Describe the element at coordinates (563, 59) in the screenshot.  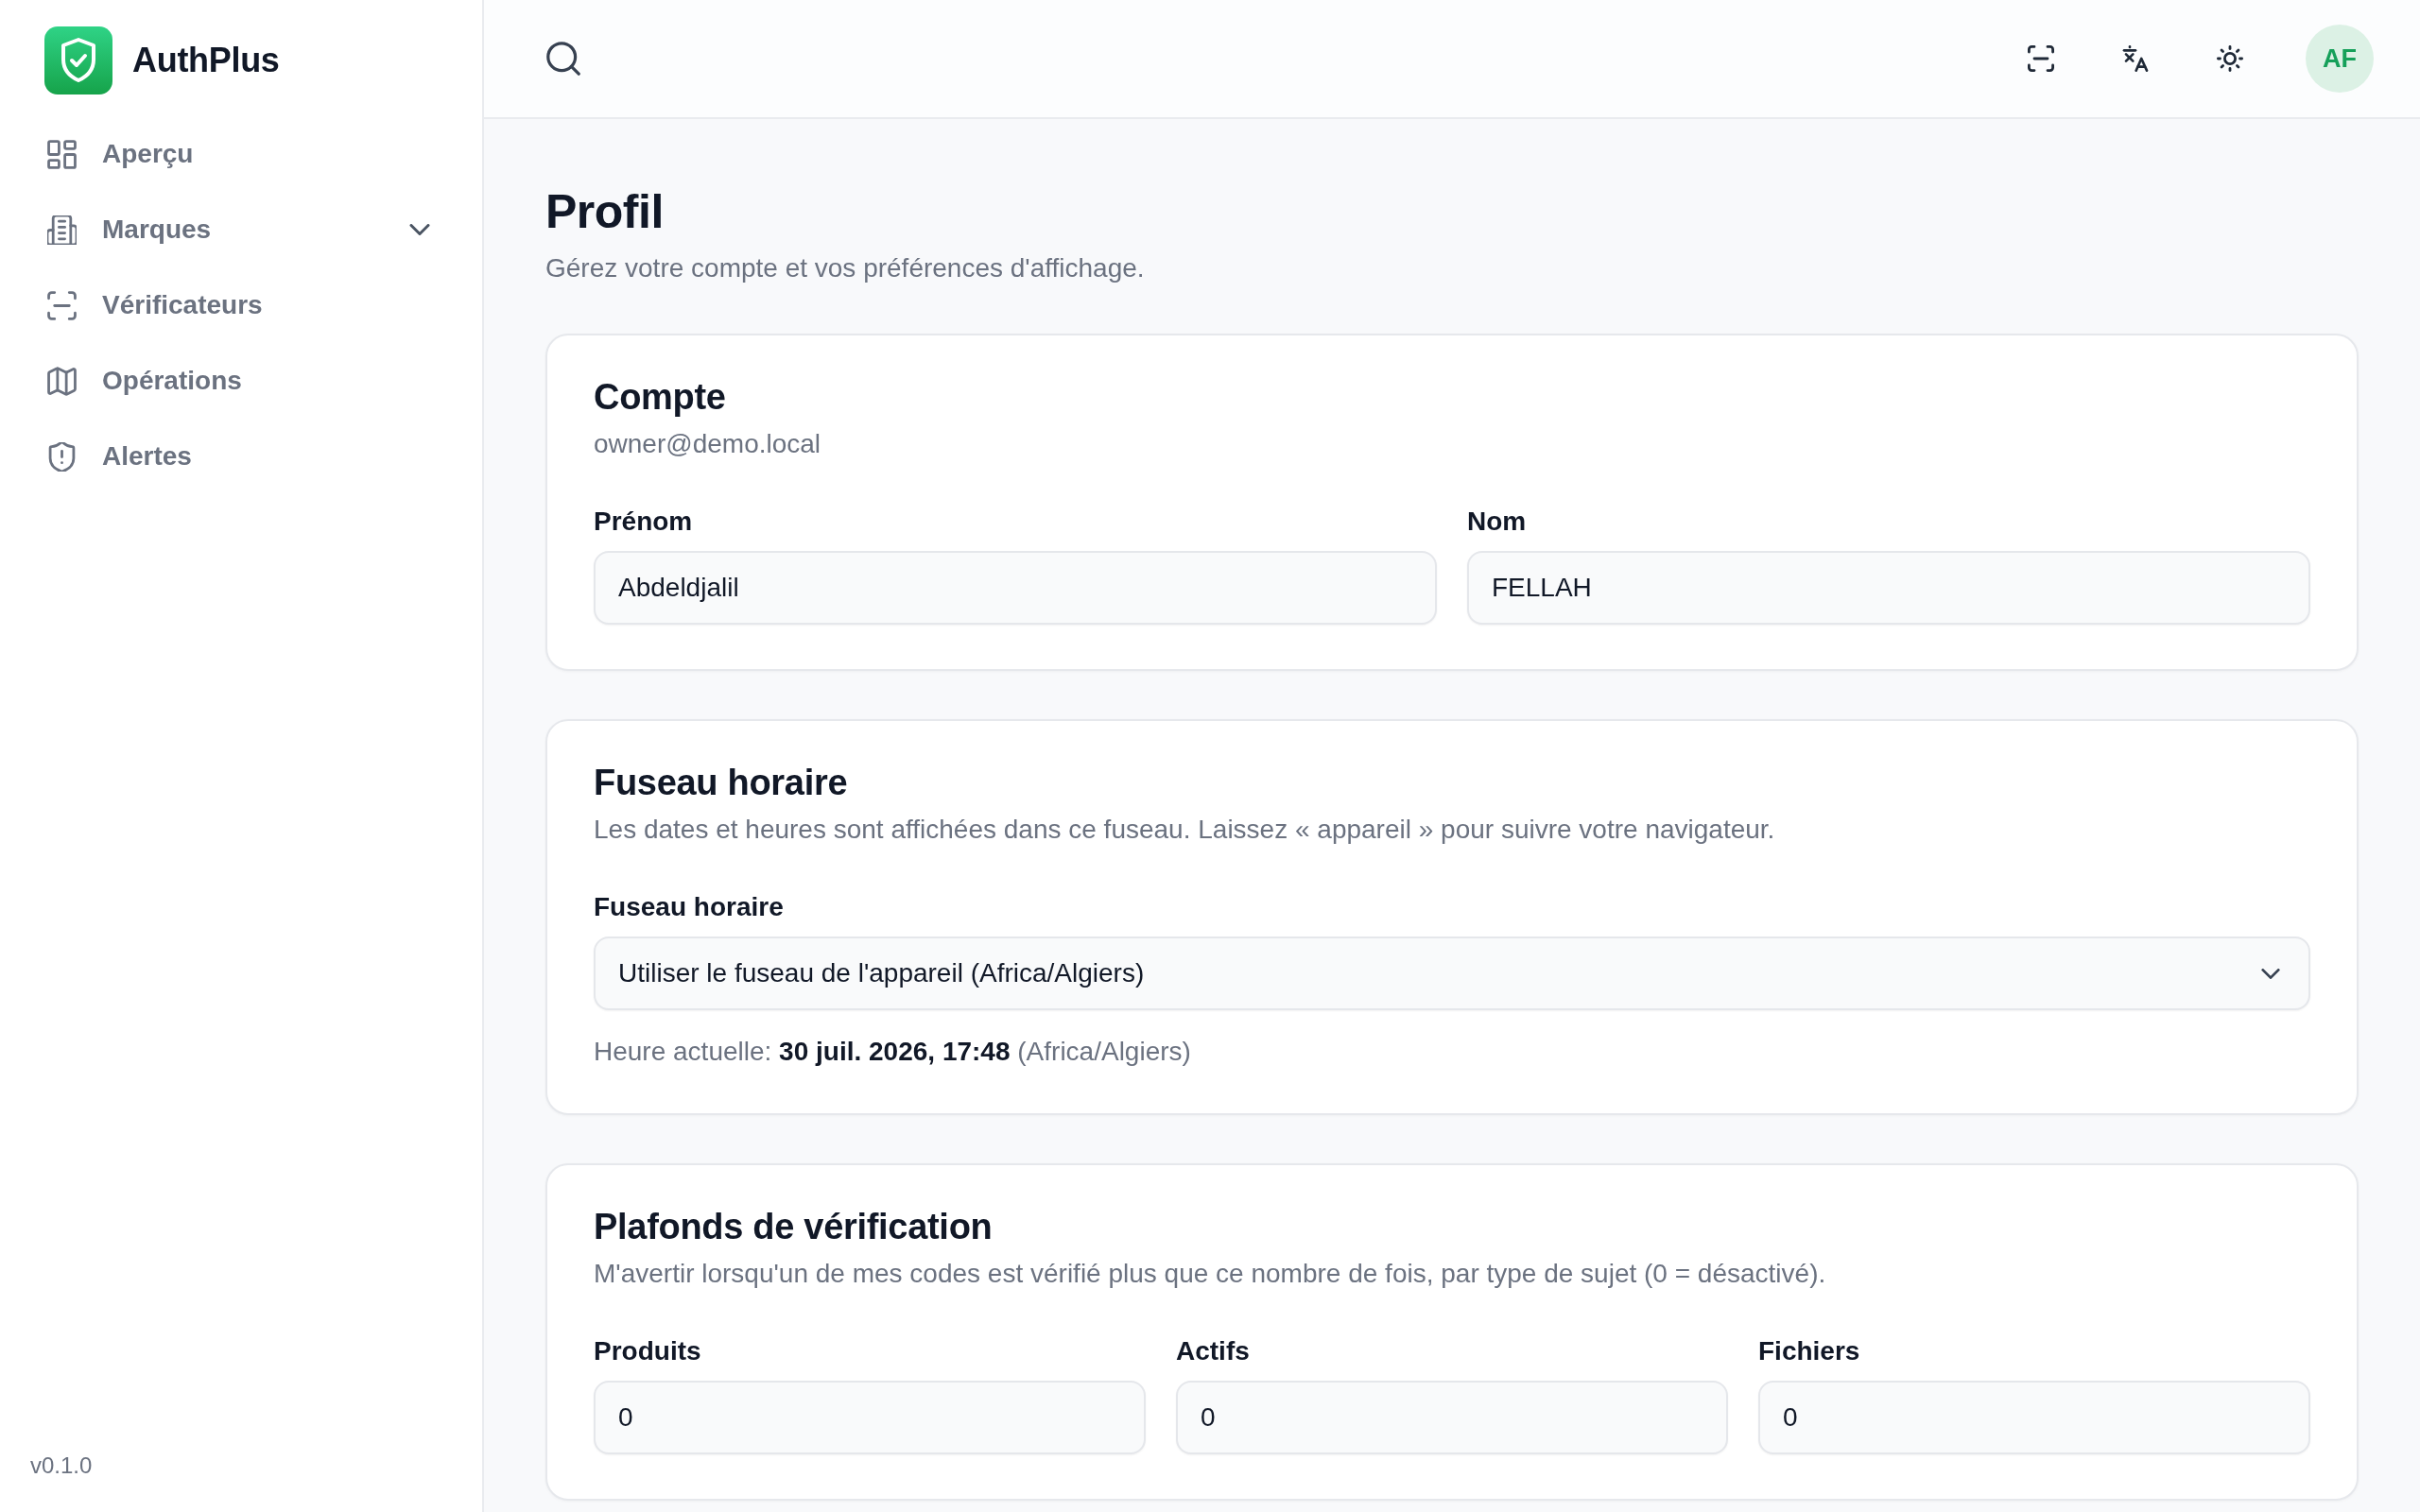
I see `search-icon` at that location.